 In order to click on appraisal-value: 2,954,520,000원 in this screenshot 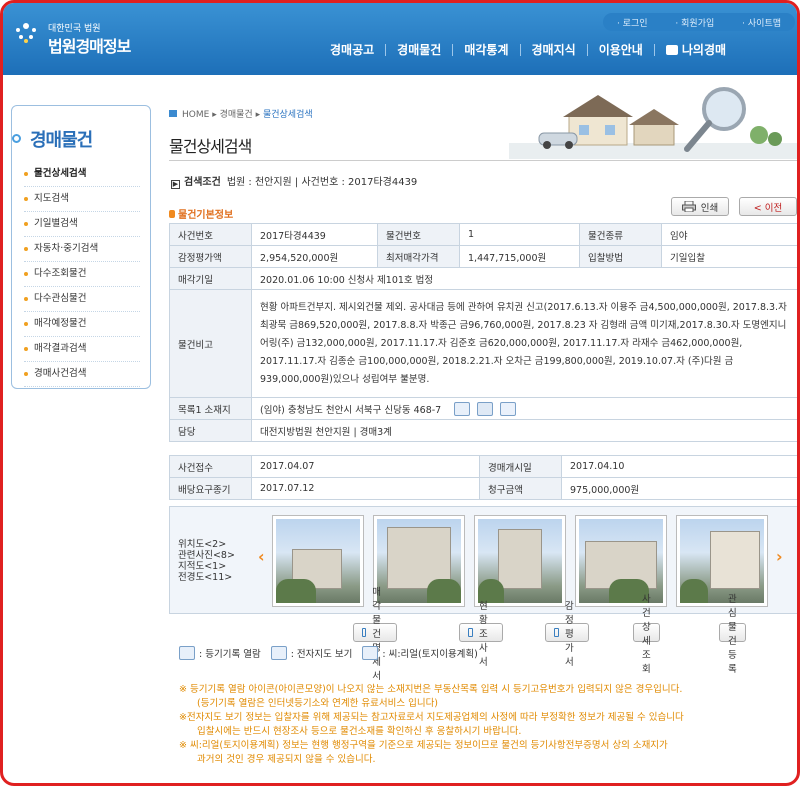, I will do `click(314, 256)`.